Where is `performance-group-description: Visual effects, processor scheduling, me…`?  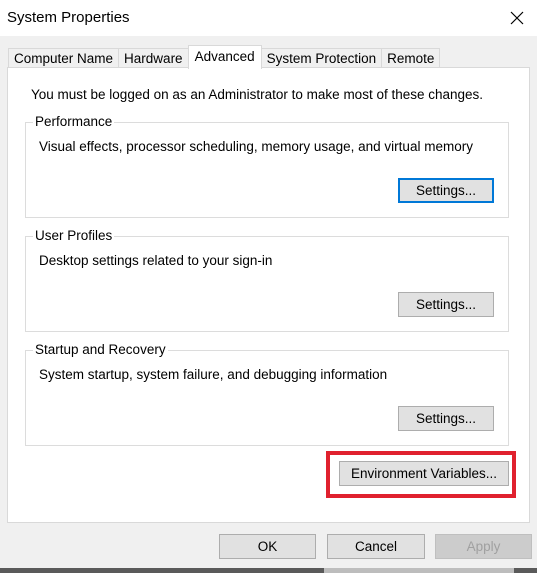
performance-group-description: Visual effects, processor scheduling, me… is located at coordinates (256, 146).